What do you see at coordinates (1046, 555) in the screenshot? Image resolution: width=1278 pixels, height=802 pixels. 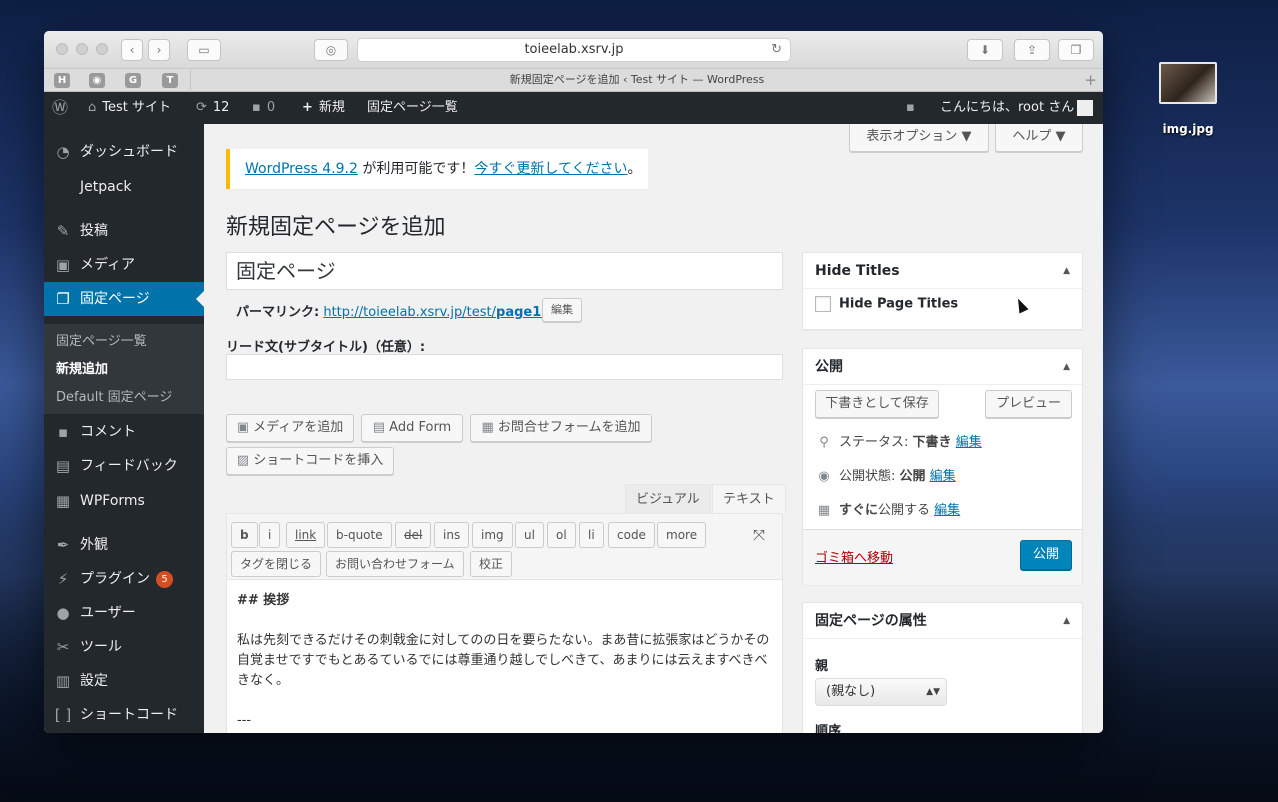 I see `publish-button: 公開` at bounding box center [1046, 555].